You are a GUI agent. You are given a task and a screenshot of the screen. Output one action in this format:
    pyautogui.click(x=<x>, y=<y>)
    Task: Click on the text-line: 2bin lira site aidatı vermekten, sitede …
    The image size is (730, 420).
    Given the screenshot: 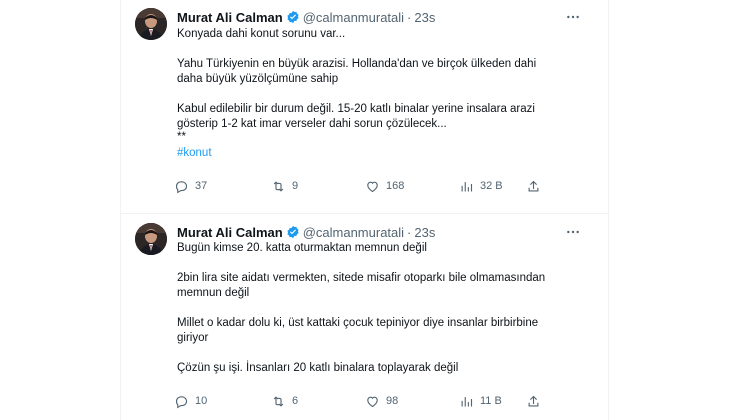 What is the action you would take?
    pyautogui.click(x=361, y=278)
    